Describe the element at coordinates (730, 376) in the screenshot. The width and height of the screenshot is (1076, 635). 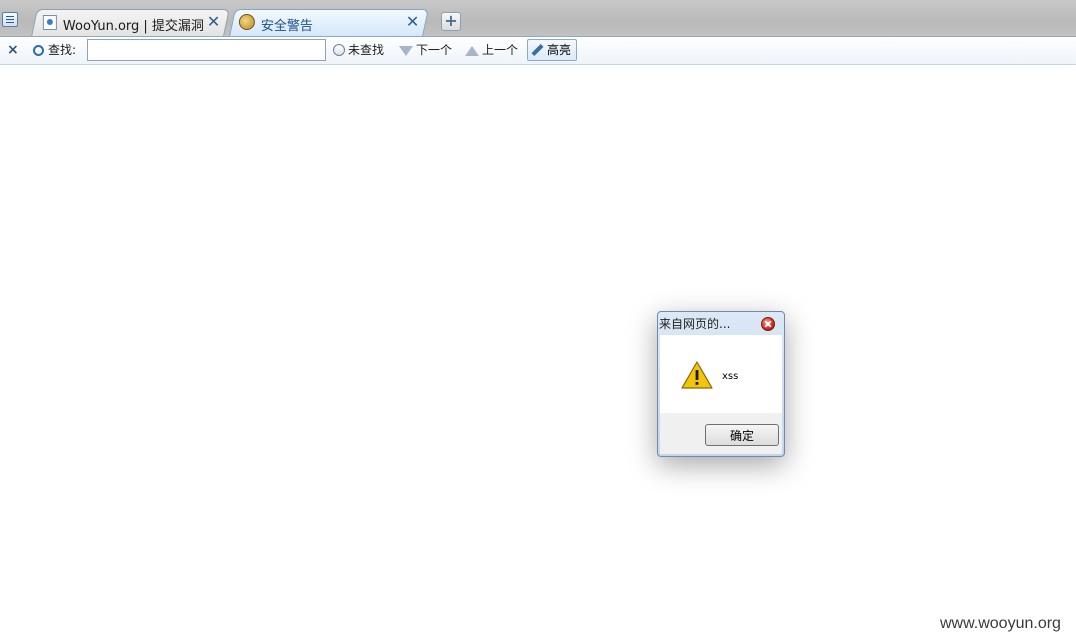
I see `dialog-message: xss` at that location.